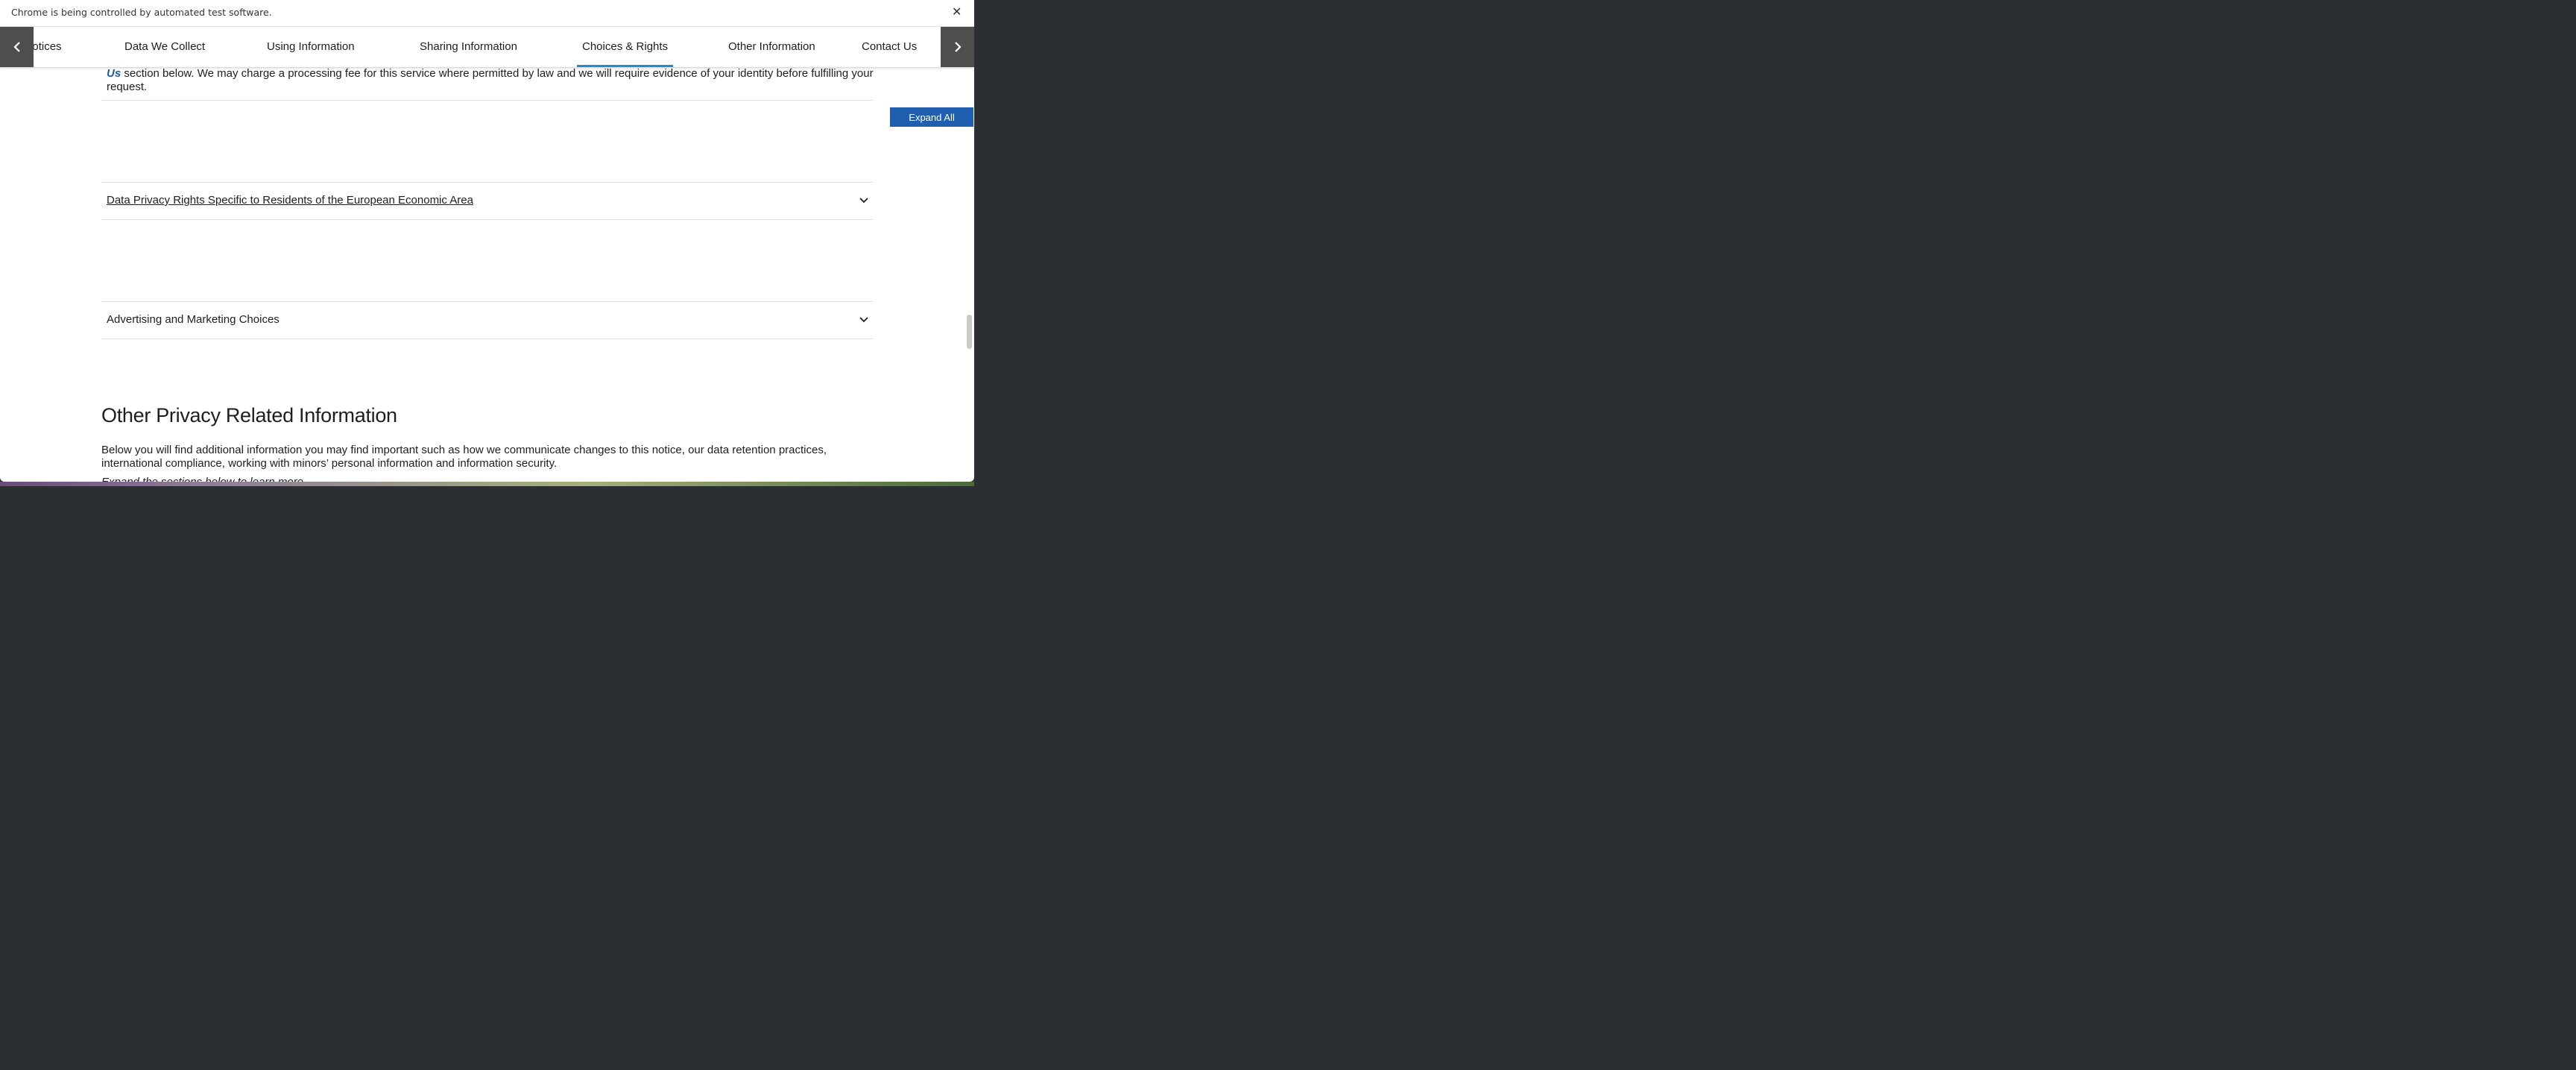 This screenshot has width=2576, height=1070. Describe the element at coordinates (193, 319) in the screenshot. I see `accordion-label: Advertising and Marketing Choices` at that location.